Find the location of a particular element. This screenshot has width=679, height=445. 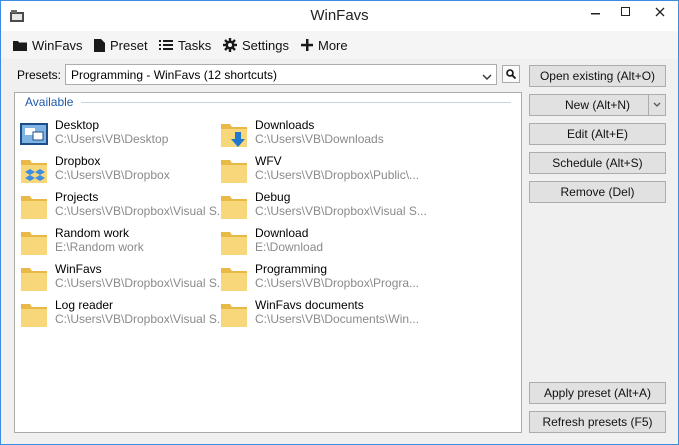

document-icon is located at coordinates (99, 45).